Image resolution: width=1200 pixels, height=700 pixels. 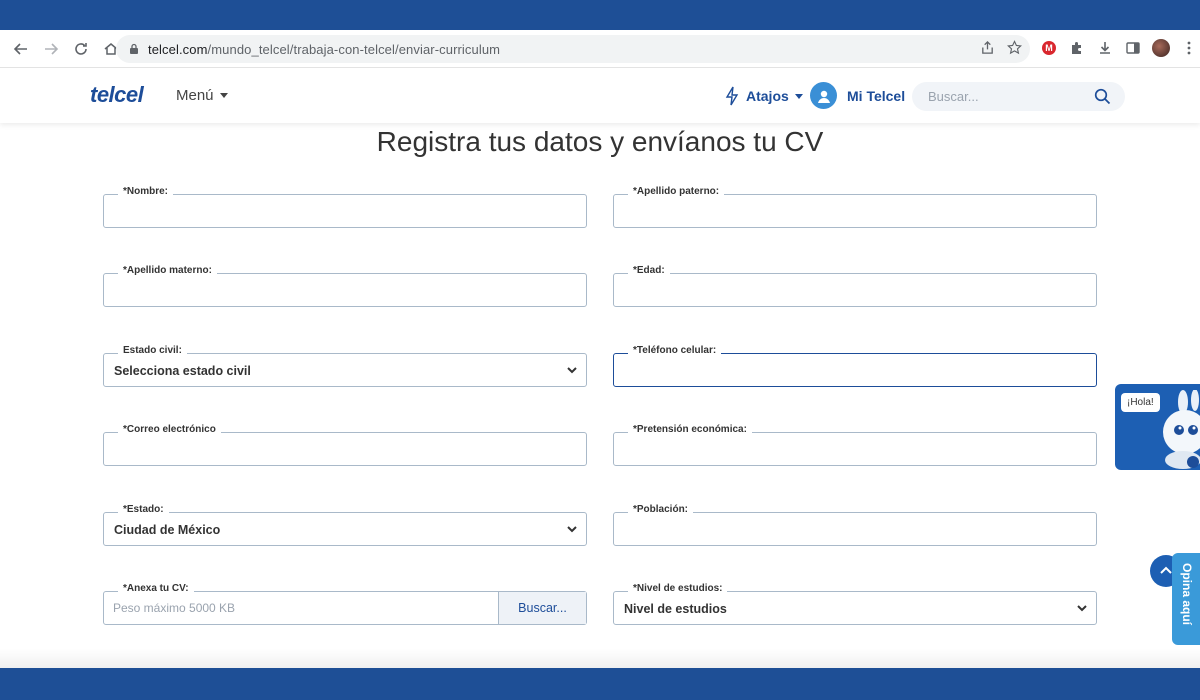 I want to click on extensions-puzzle-icon, so click(x=1077, y=48).